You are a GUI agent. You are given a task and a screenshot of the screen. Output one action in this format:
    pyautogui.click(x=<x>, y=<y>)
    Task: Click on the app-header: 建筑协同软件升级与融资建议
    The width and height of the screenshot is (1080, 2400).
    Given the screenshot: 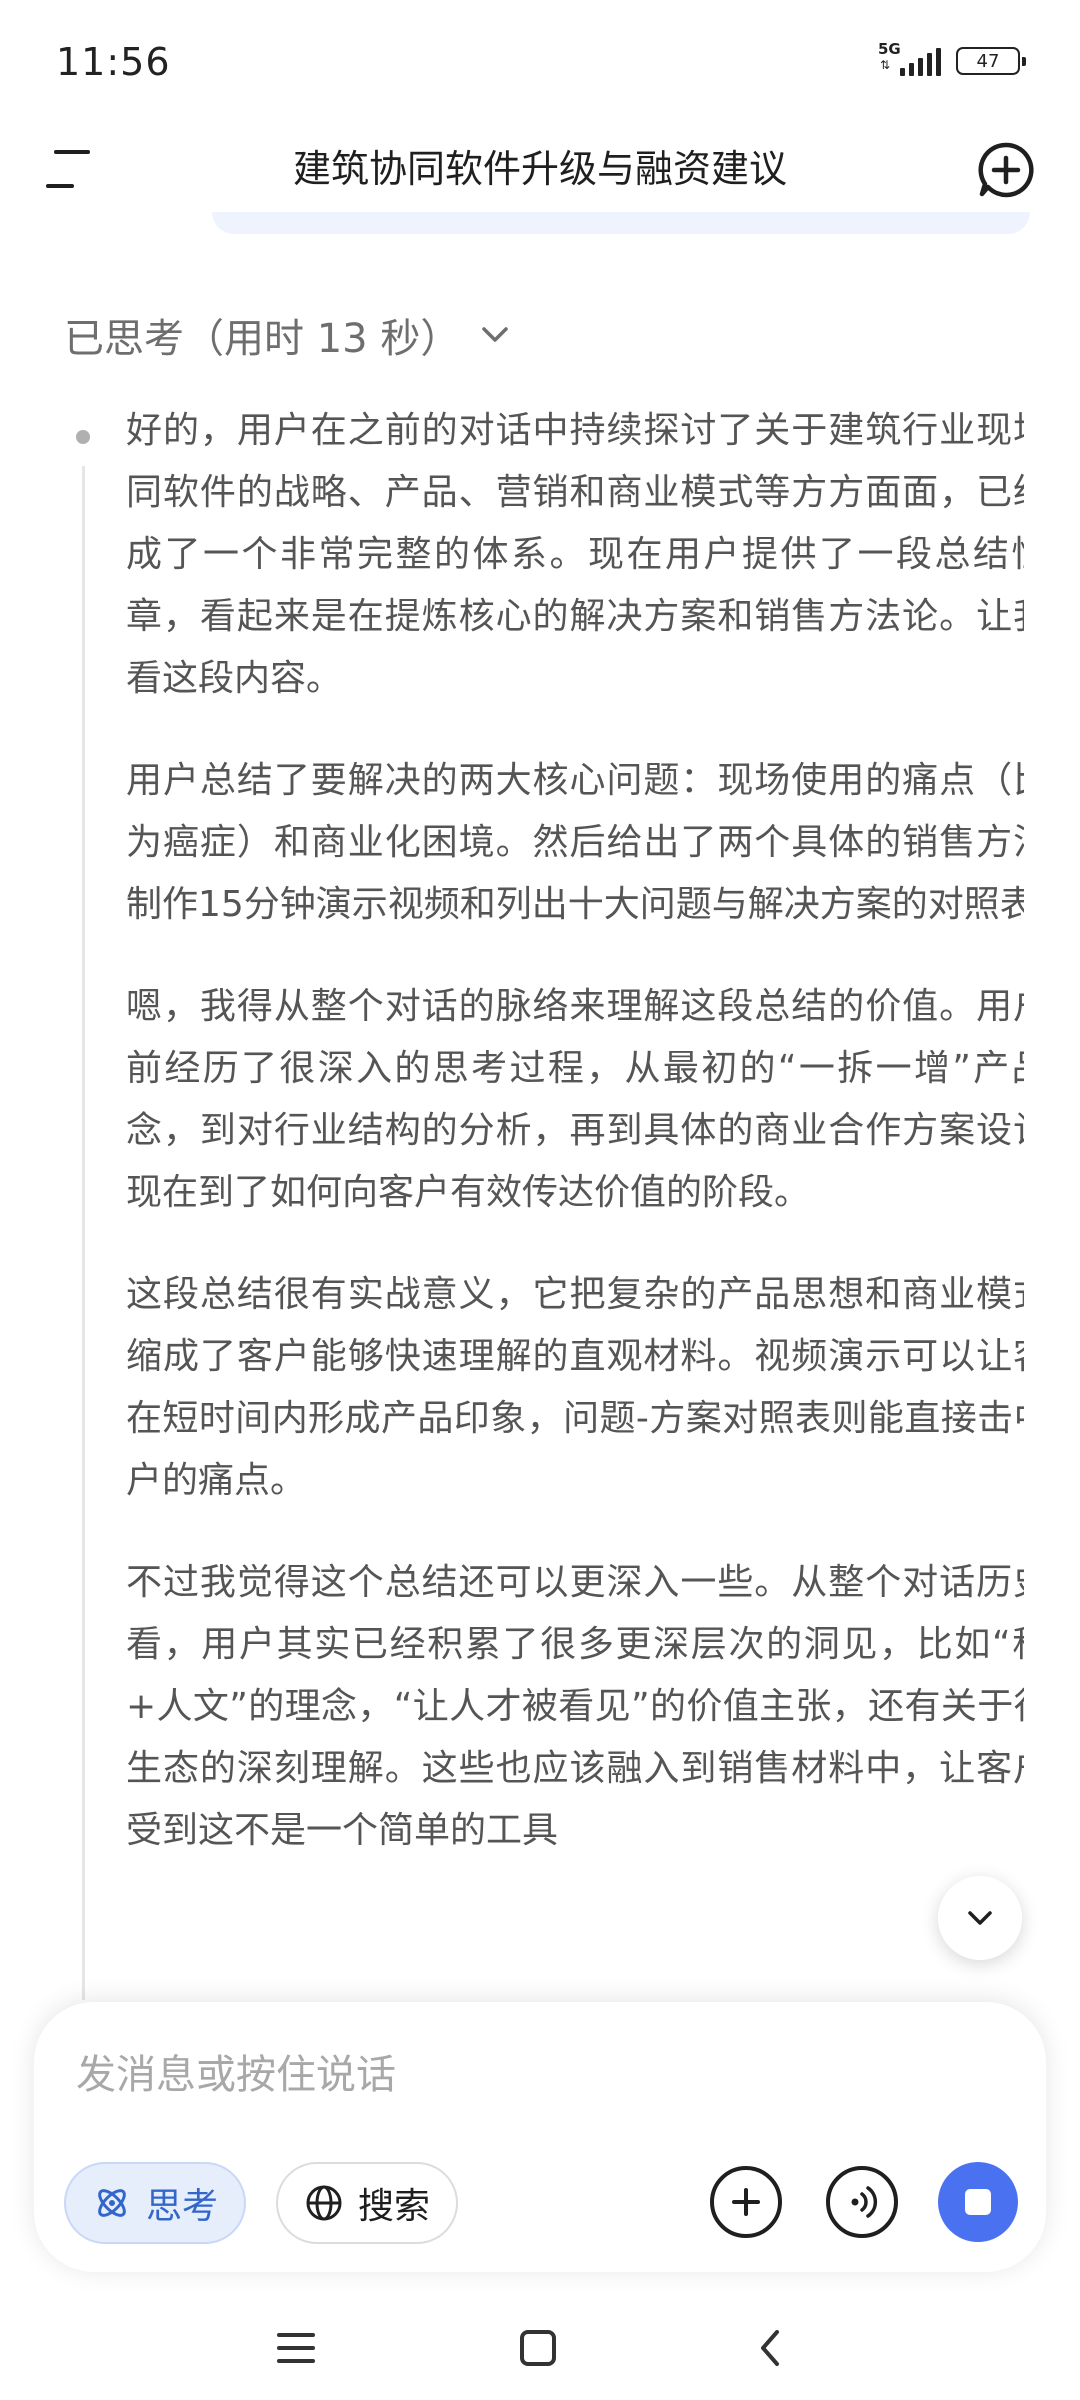 What is the action you would take?
    pyautogui.click(x=540, y=170)
    